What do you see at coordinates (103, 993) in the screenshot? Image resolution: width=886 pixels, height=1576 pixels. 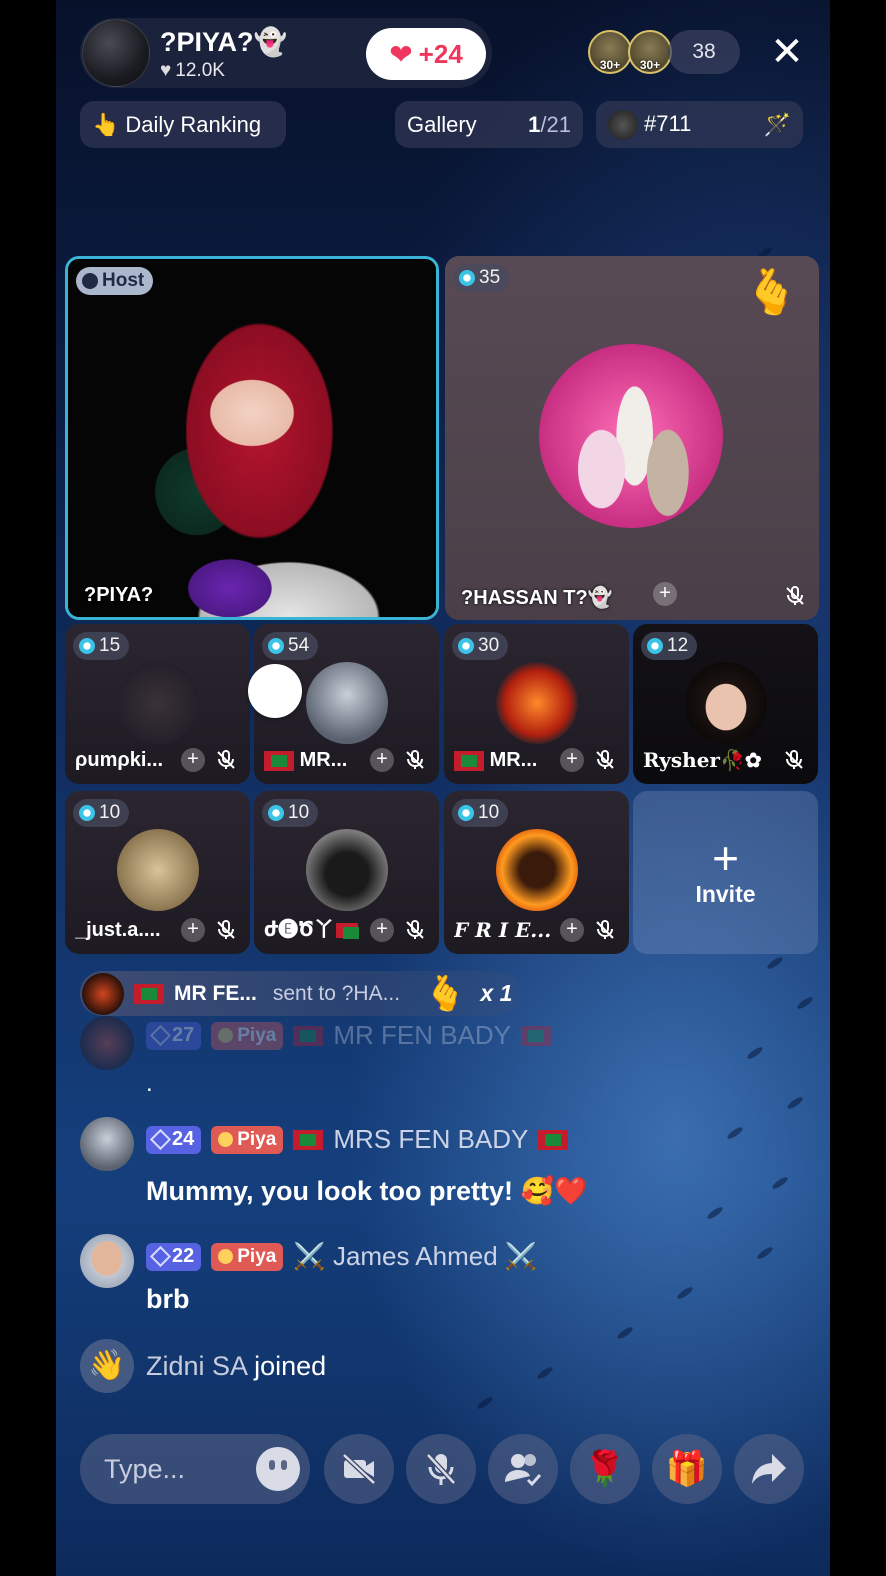 I see `sender-avatar` at bounding box center [103, 993].